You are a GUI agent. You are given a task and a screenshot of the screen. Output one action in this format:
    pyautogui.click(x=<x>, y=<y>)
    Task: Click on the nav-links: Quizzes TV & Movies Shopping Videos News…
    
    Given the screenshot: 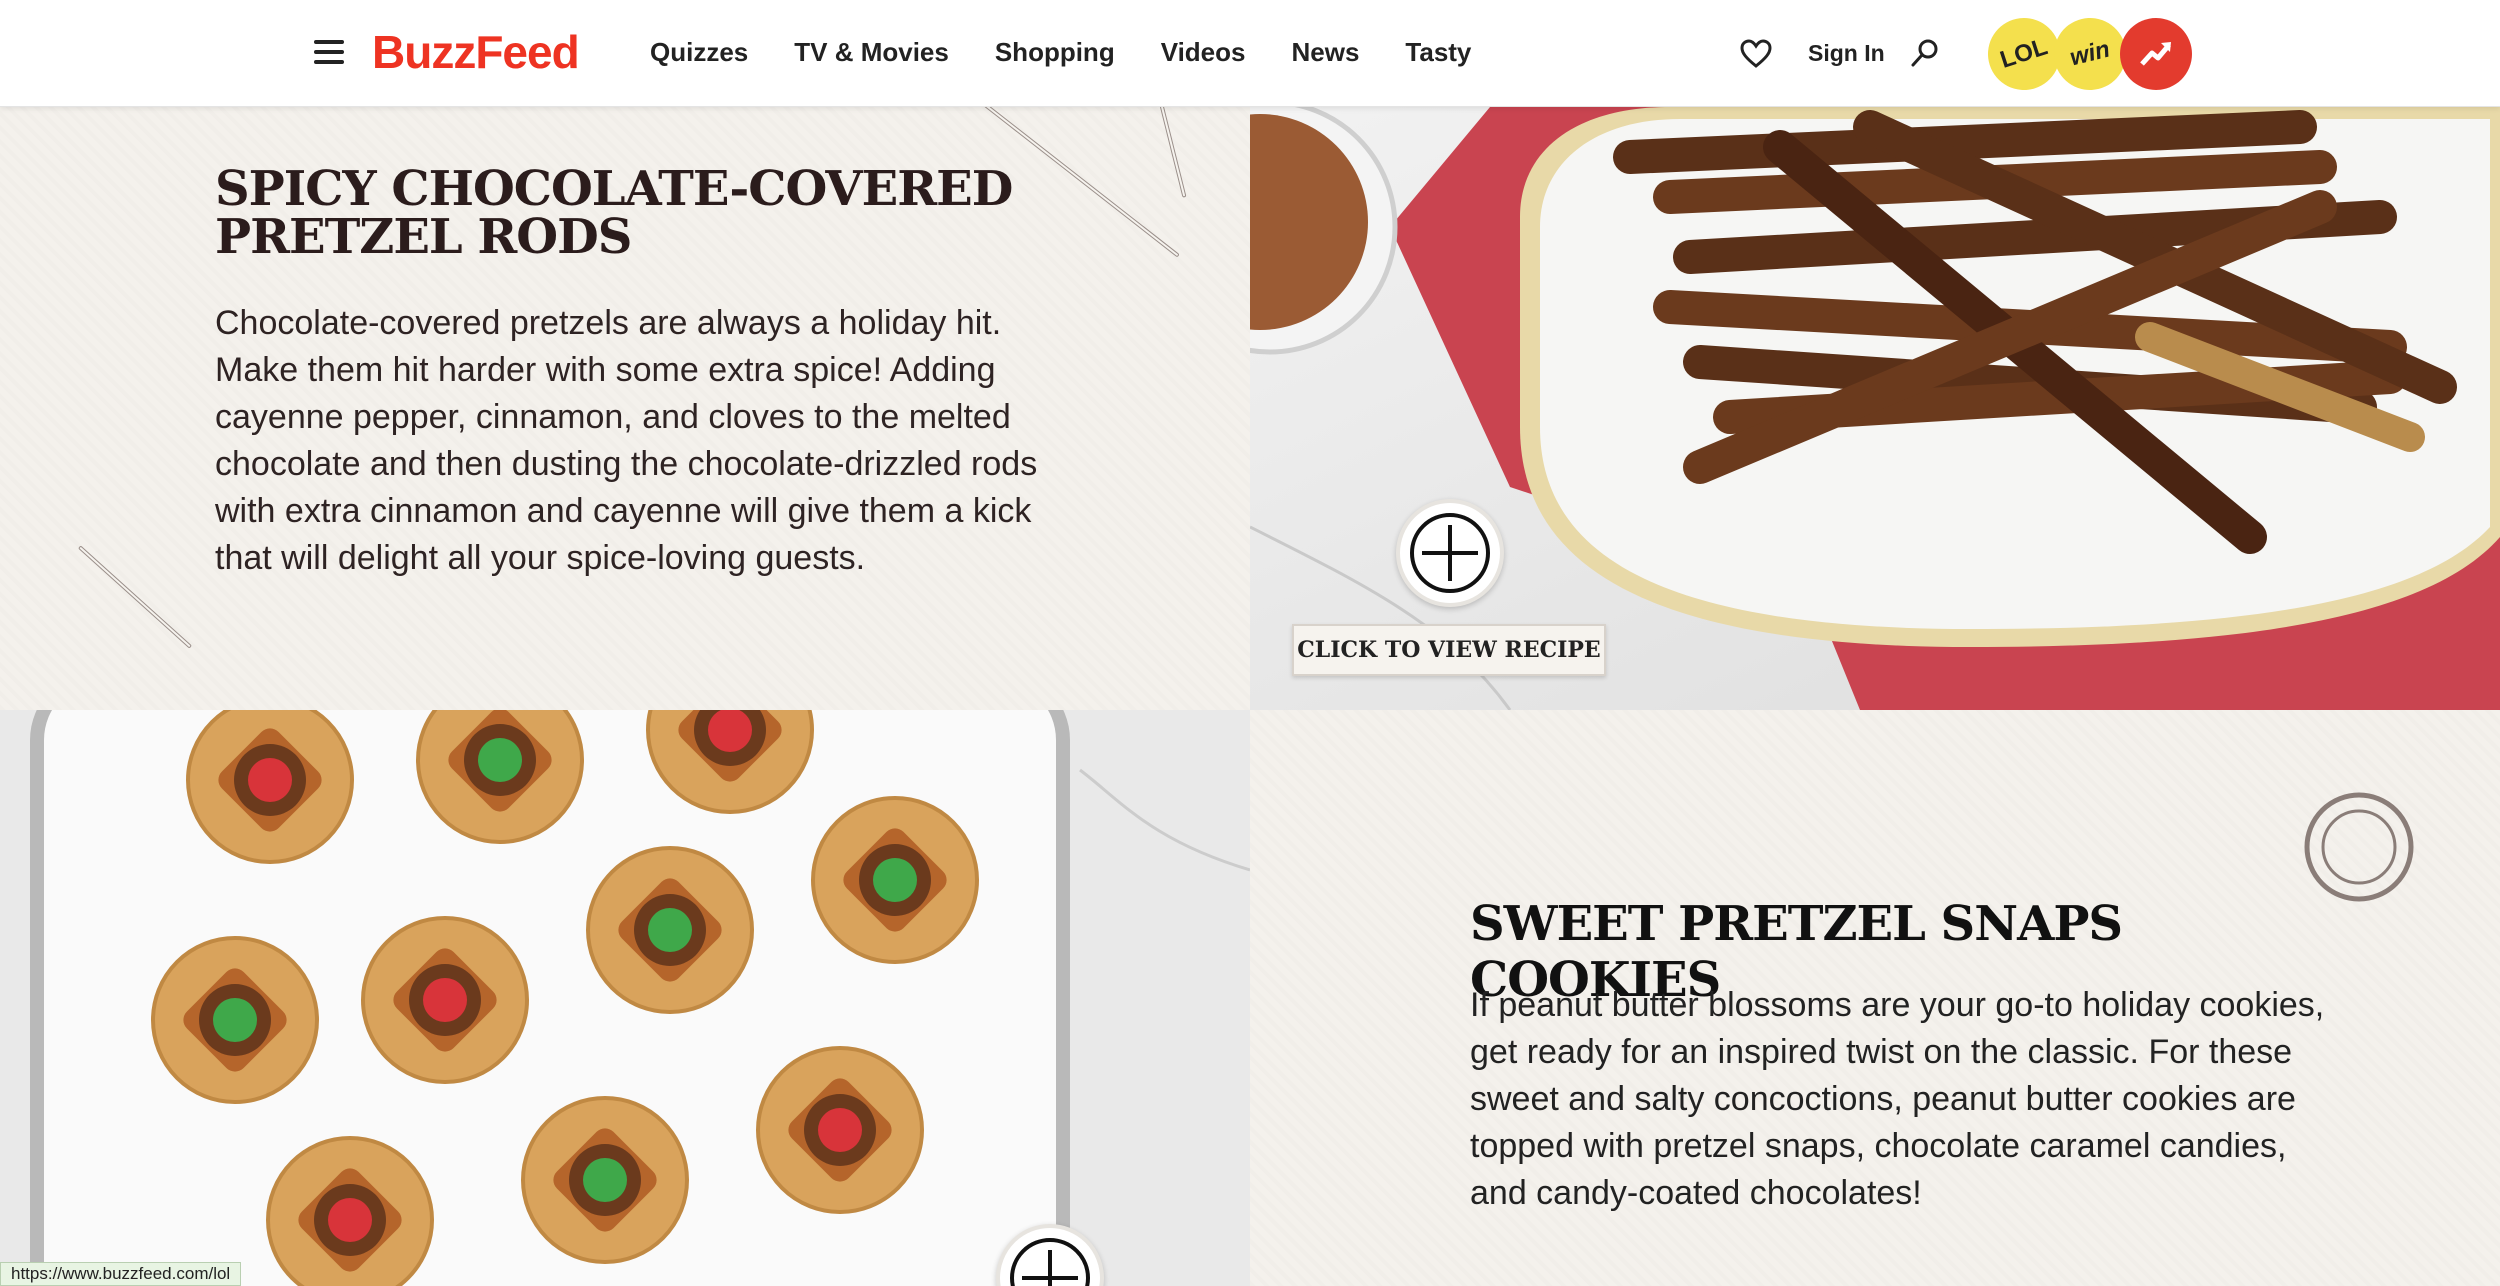 What is the action you would take?
    pyautogui.click(x=1060, y=54)
    